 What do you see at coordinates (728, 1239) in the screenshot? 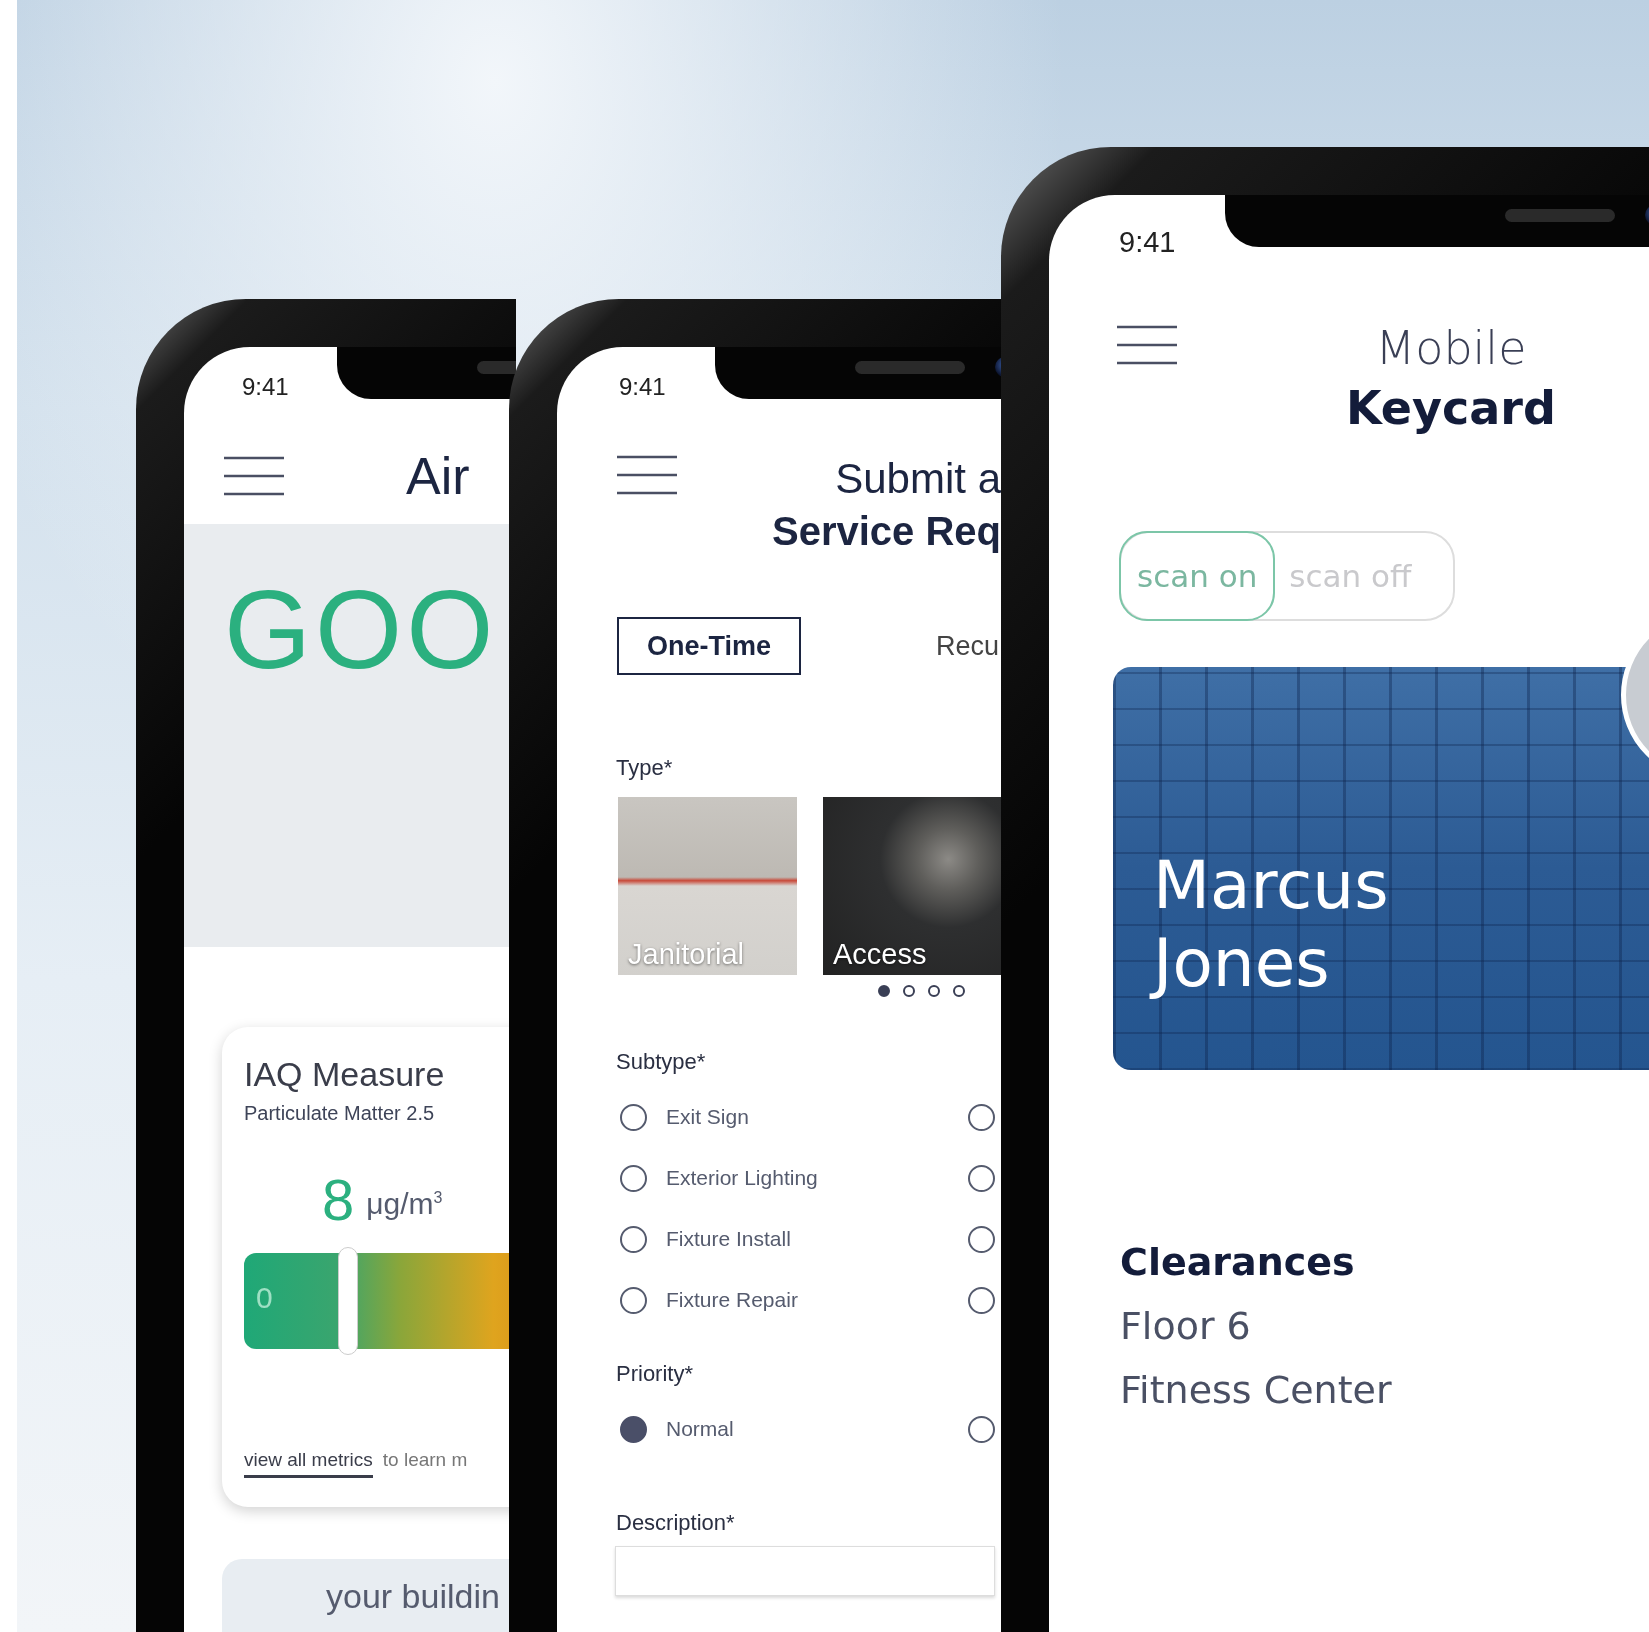
I see `radio-label: Fixture Install` at bounding box center [728, 1239].